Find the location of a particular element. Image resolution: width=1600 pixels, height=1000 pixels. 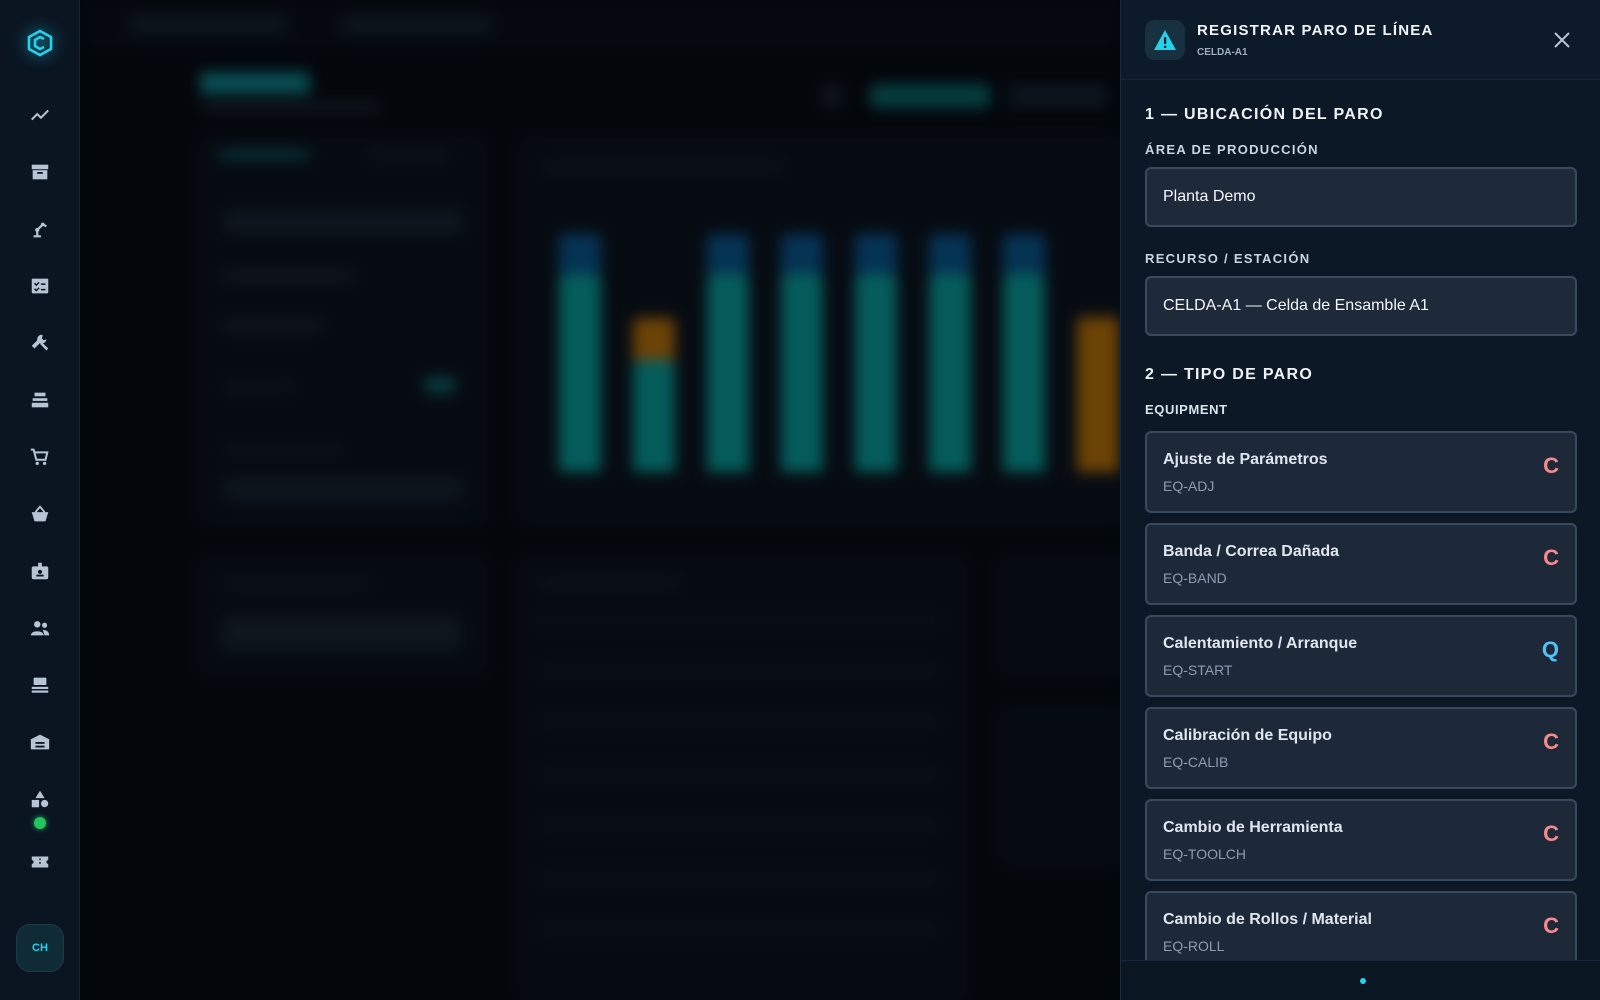

cart-icon is located at coordinates (39, 456).